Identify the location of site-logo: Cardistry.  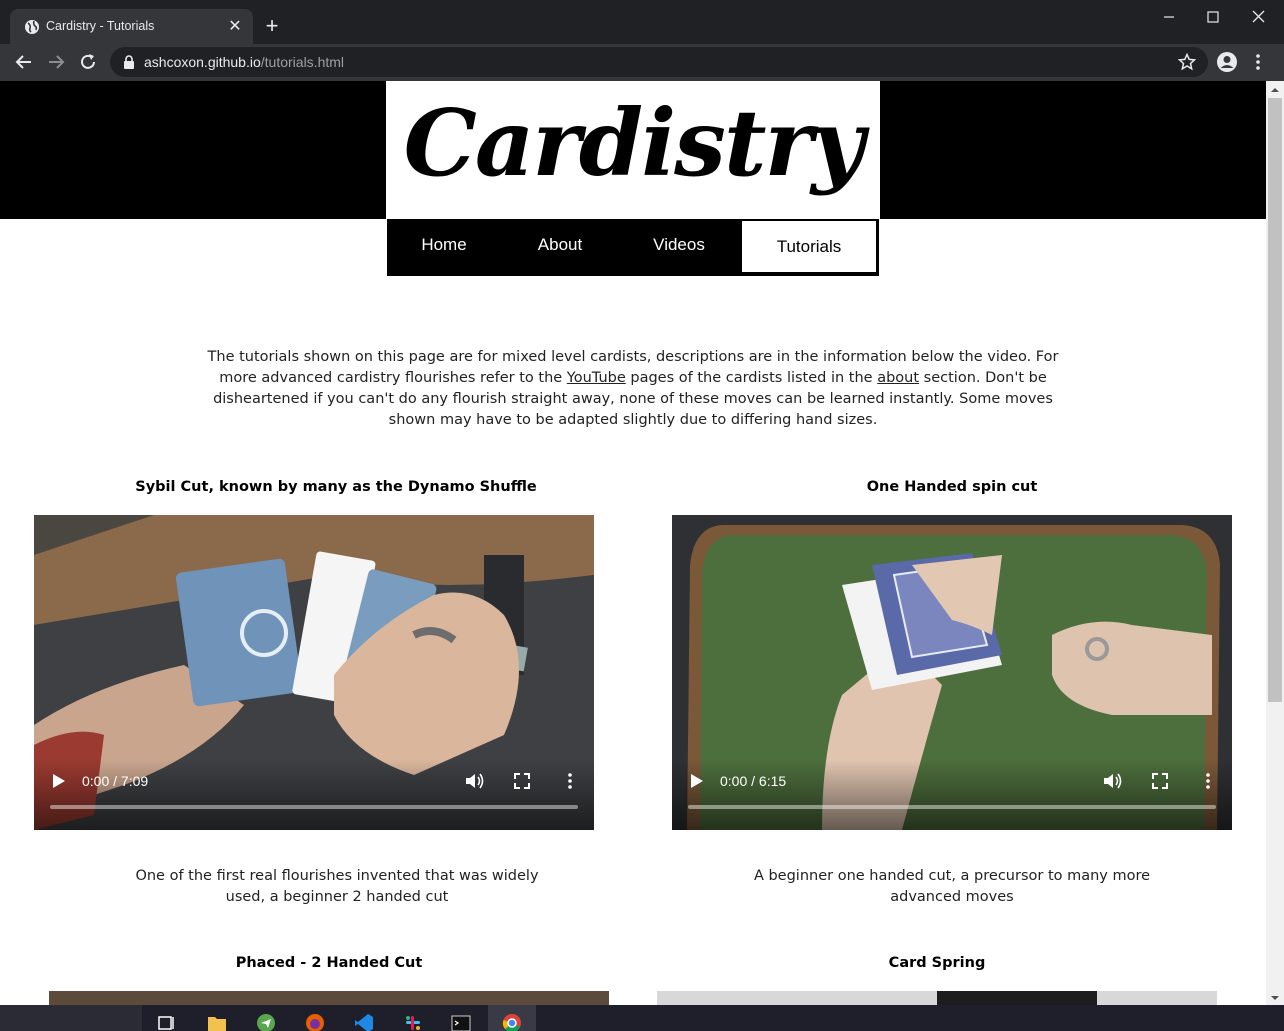
(633, 150).